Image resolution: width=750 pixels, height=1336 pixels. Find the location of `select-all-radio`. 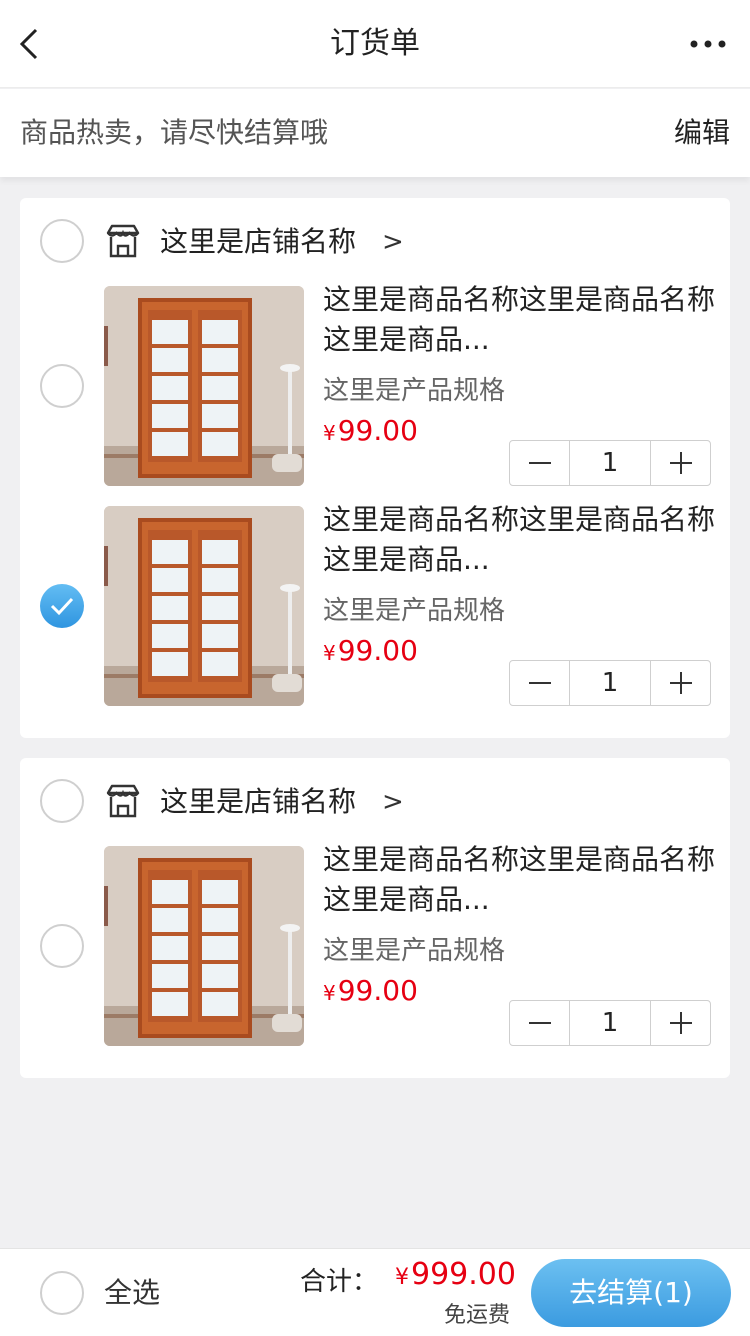

select-all-radio is located at coordinates (62, 1293).